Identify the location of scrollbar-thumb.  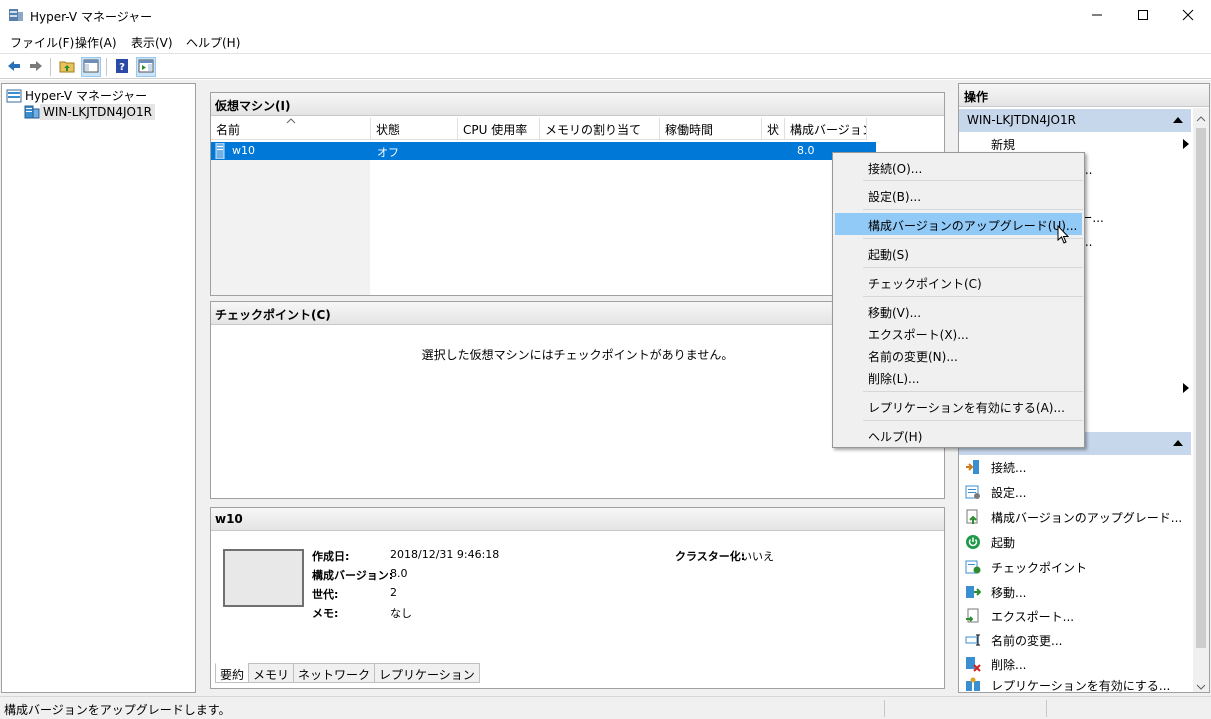
(1201, 388).